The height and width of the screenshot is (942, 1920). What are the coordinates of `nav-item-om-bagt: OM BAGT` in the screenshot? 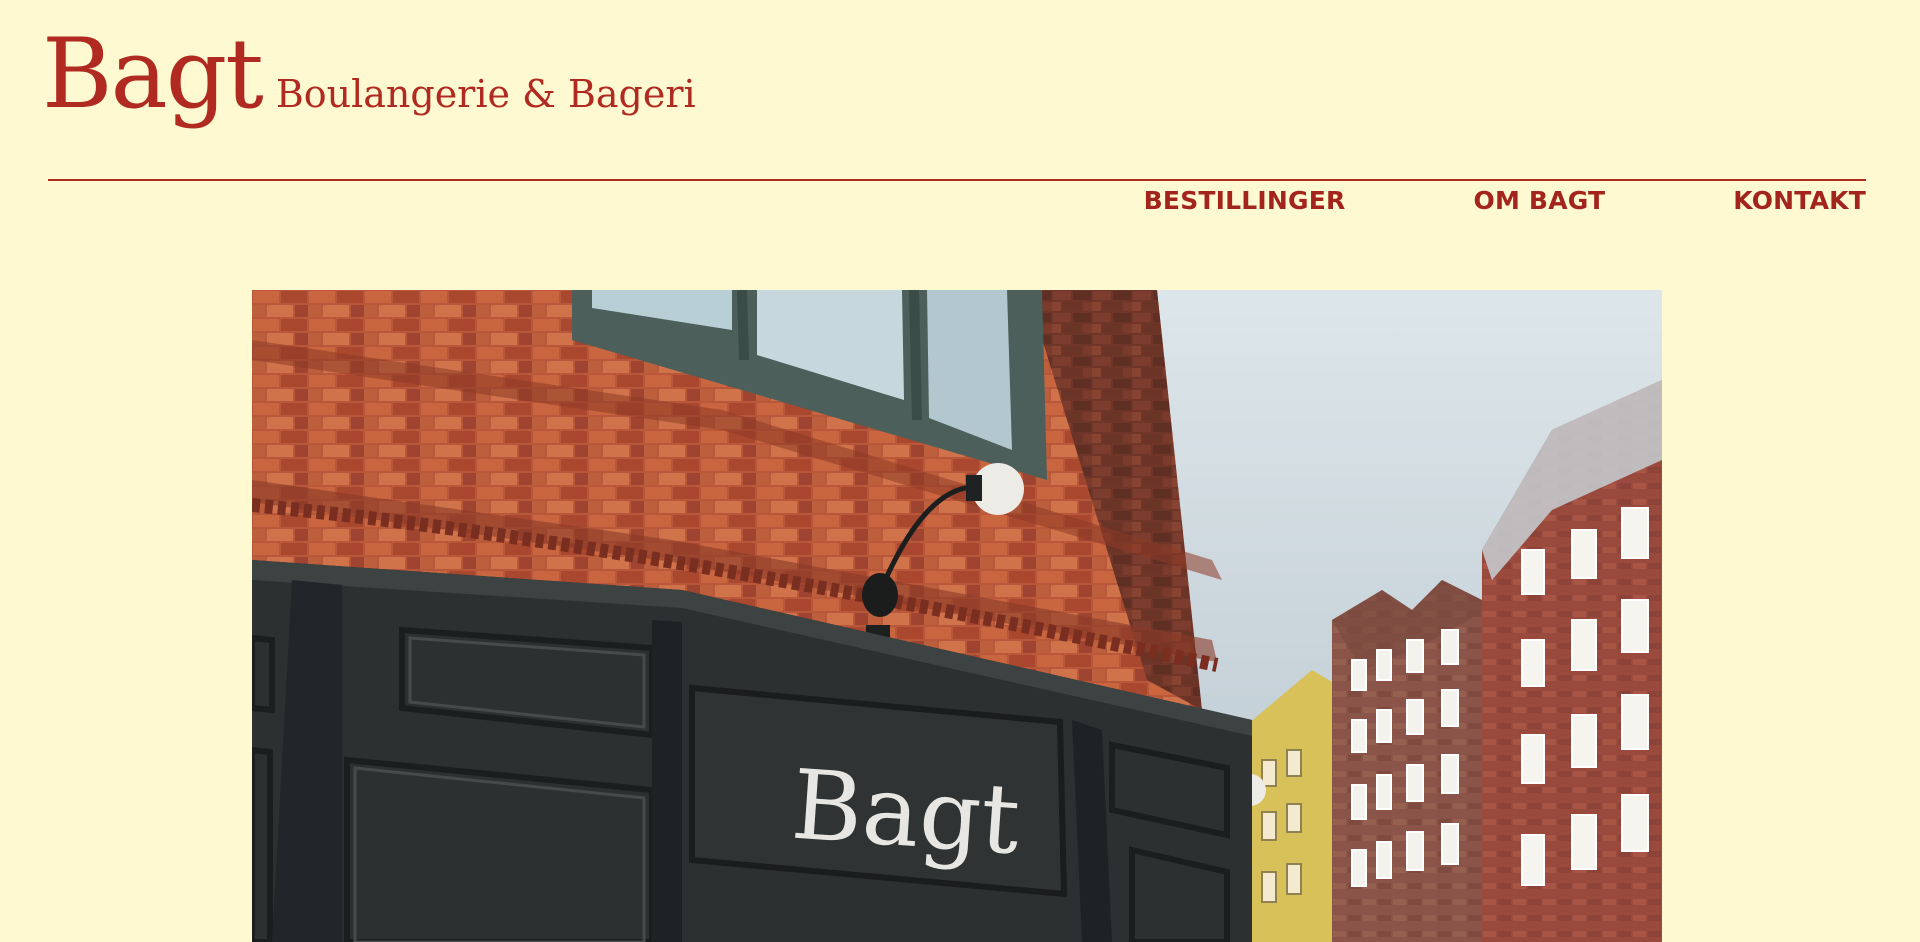 It's located at (1540, 200).